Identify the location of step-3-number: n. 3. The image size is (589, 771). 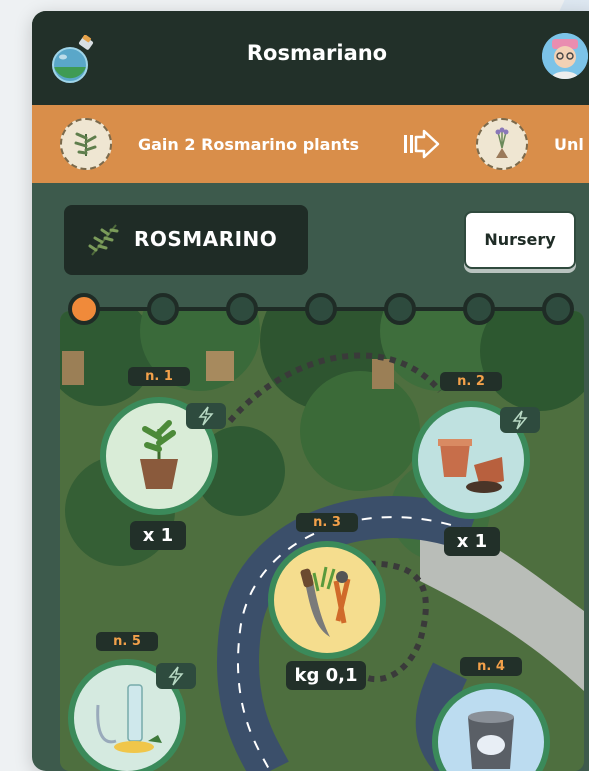
(327, 522).